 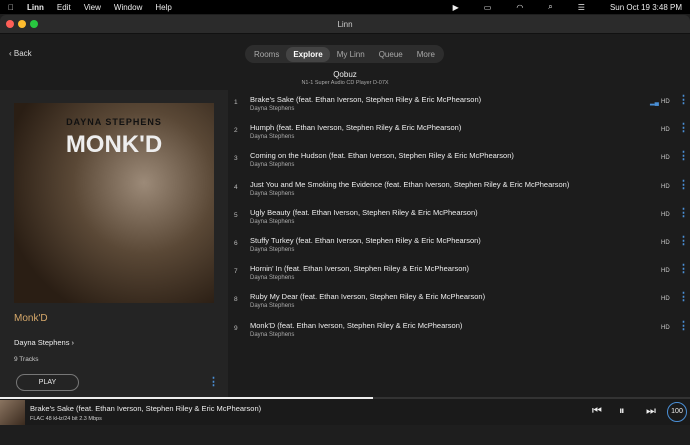 What do you see at coordinates (236, 272) in the screenshot?
I see `track-number: 7` at bounding box center [236, 272].